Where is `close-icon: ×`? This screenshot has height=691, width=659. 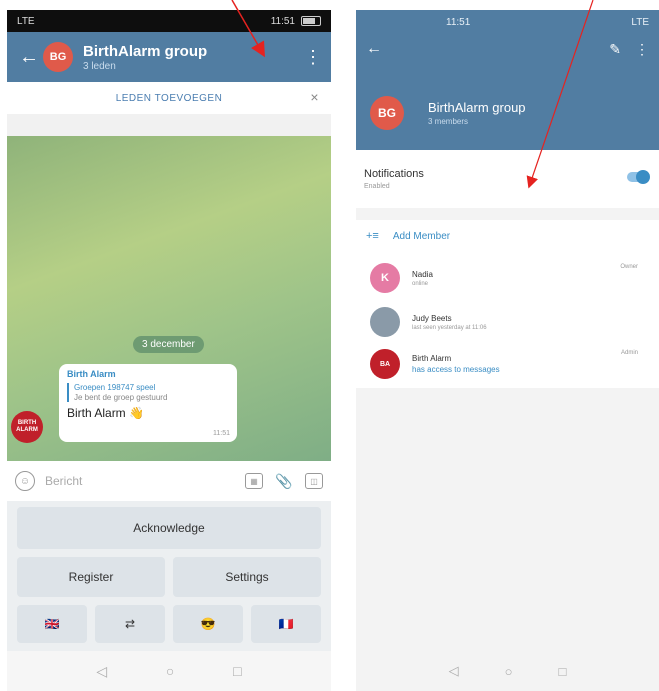
close-icon: × is located at coordinates (314, 97).